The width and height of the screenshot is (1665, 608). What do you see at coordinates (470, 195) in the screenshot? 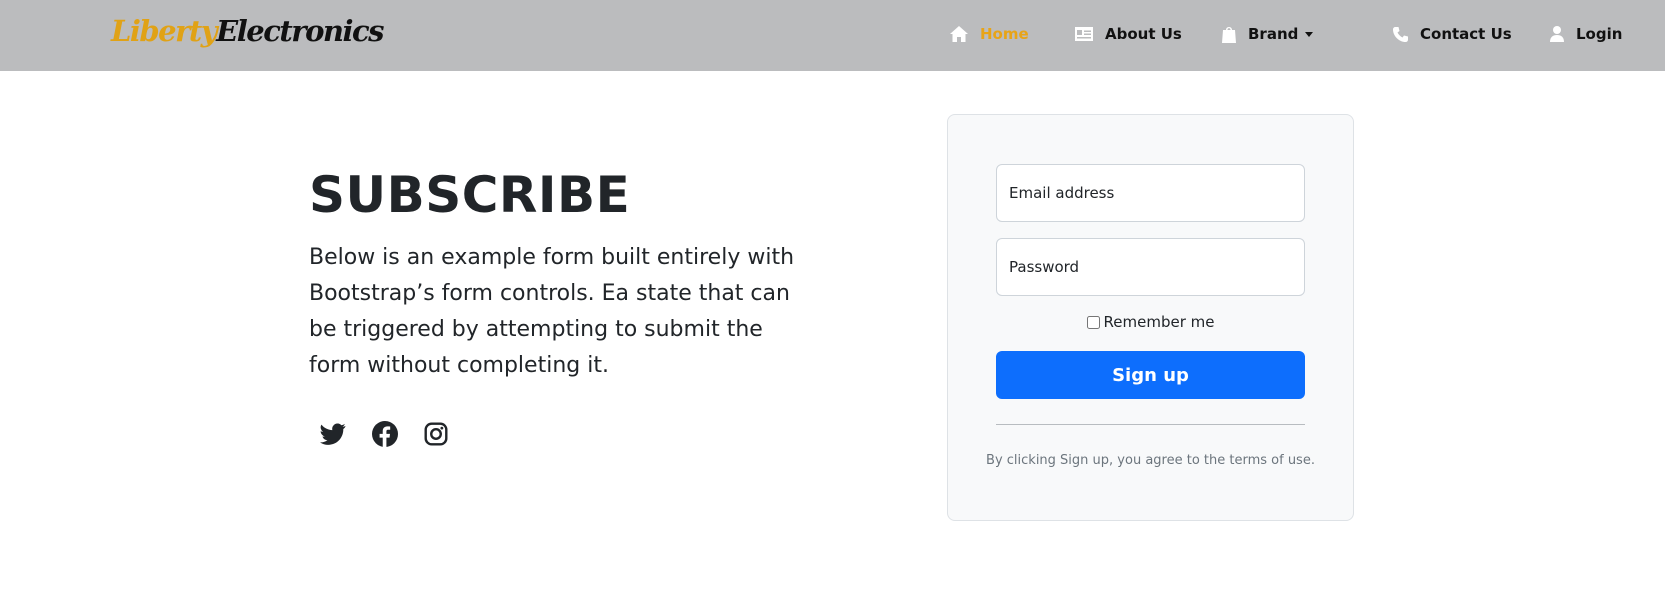
I see `page-title: SUBSCRIBE` at bounding box center [470, 195].